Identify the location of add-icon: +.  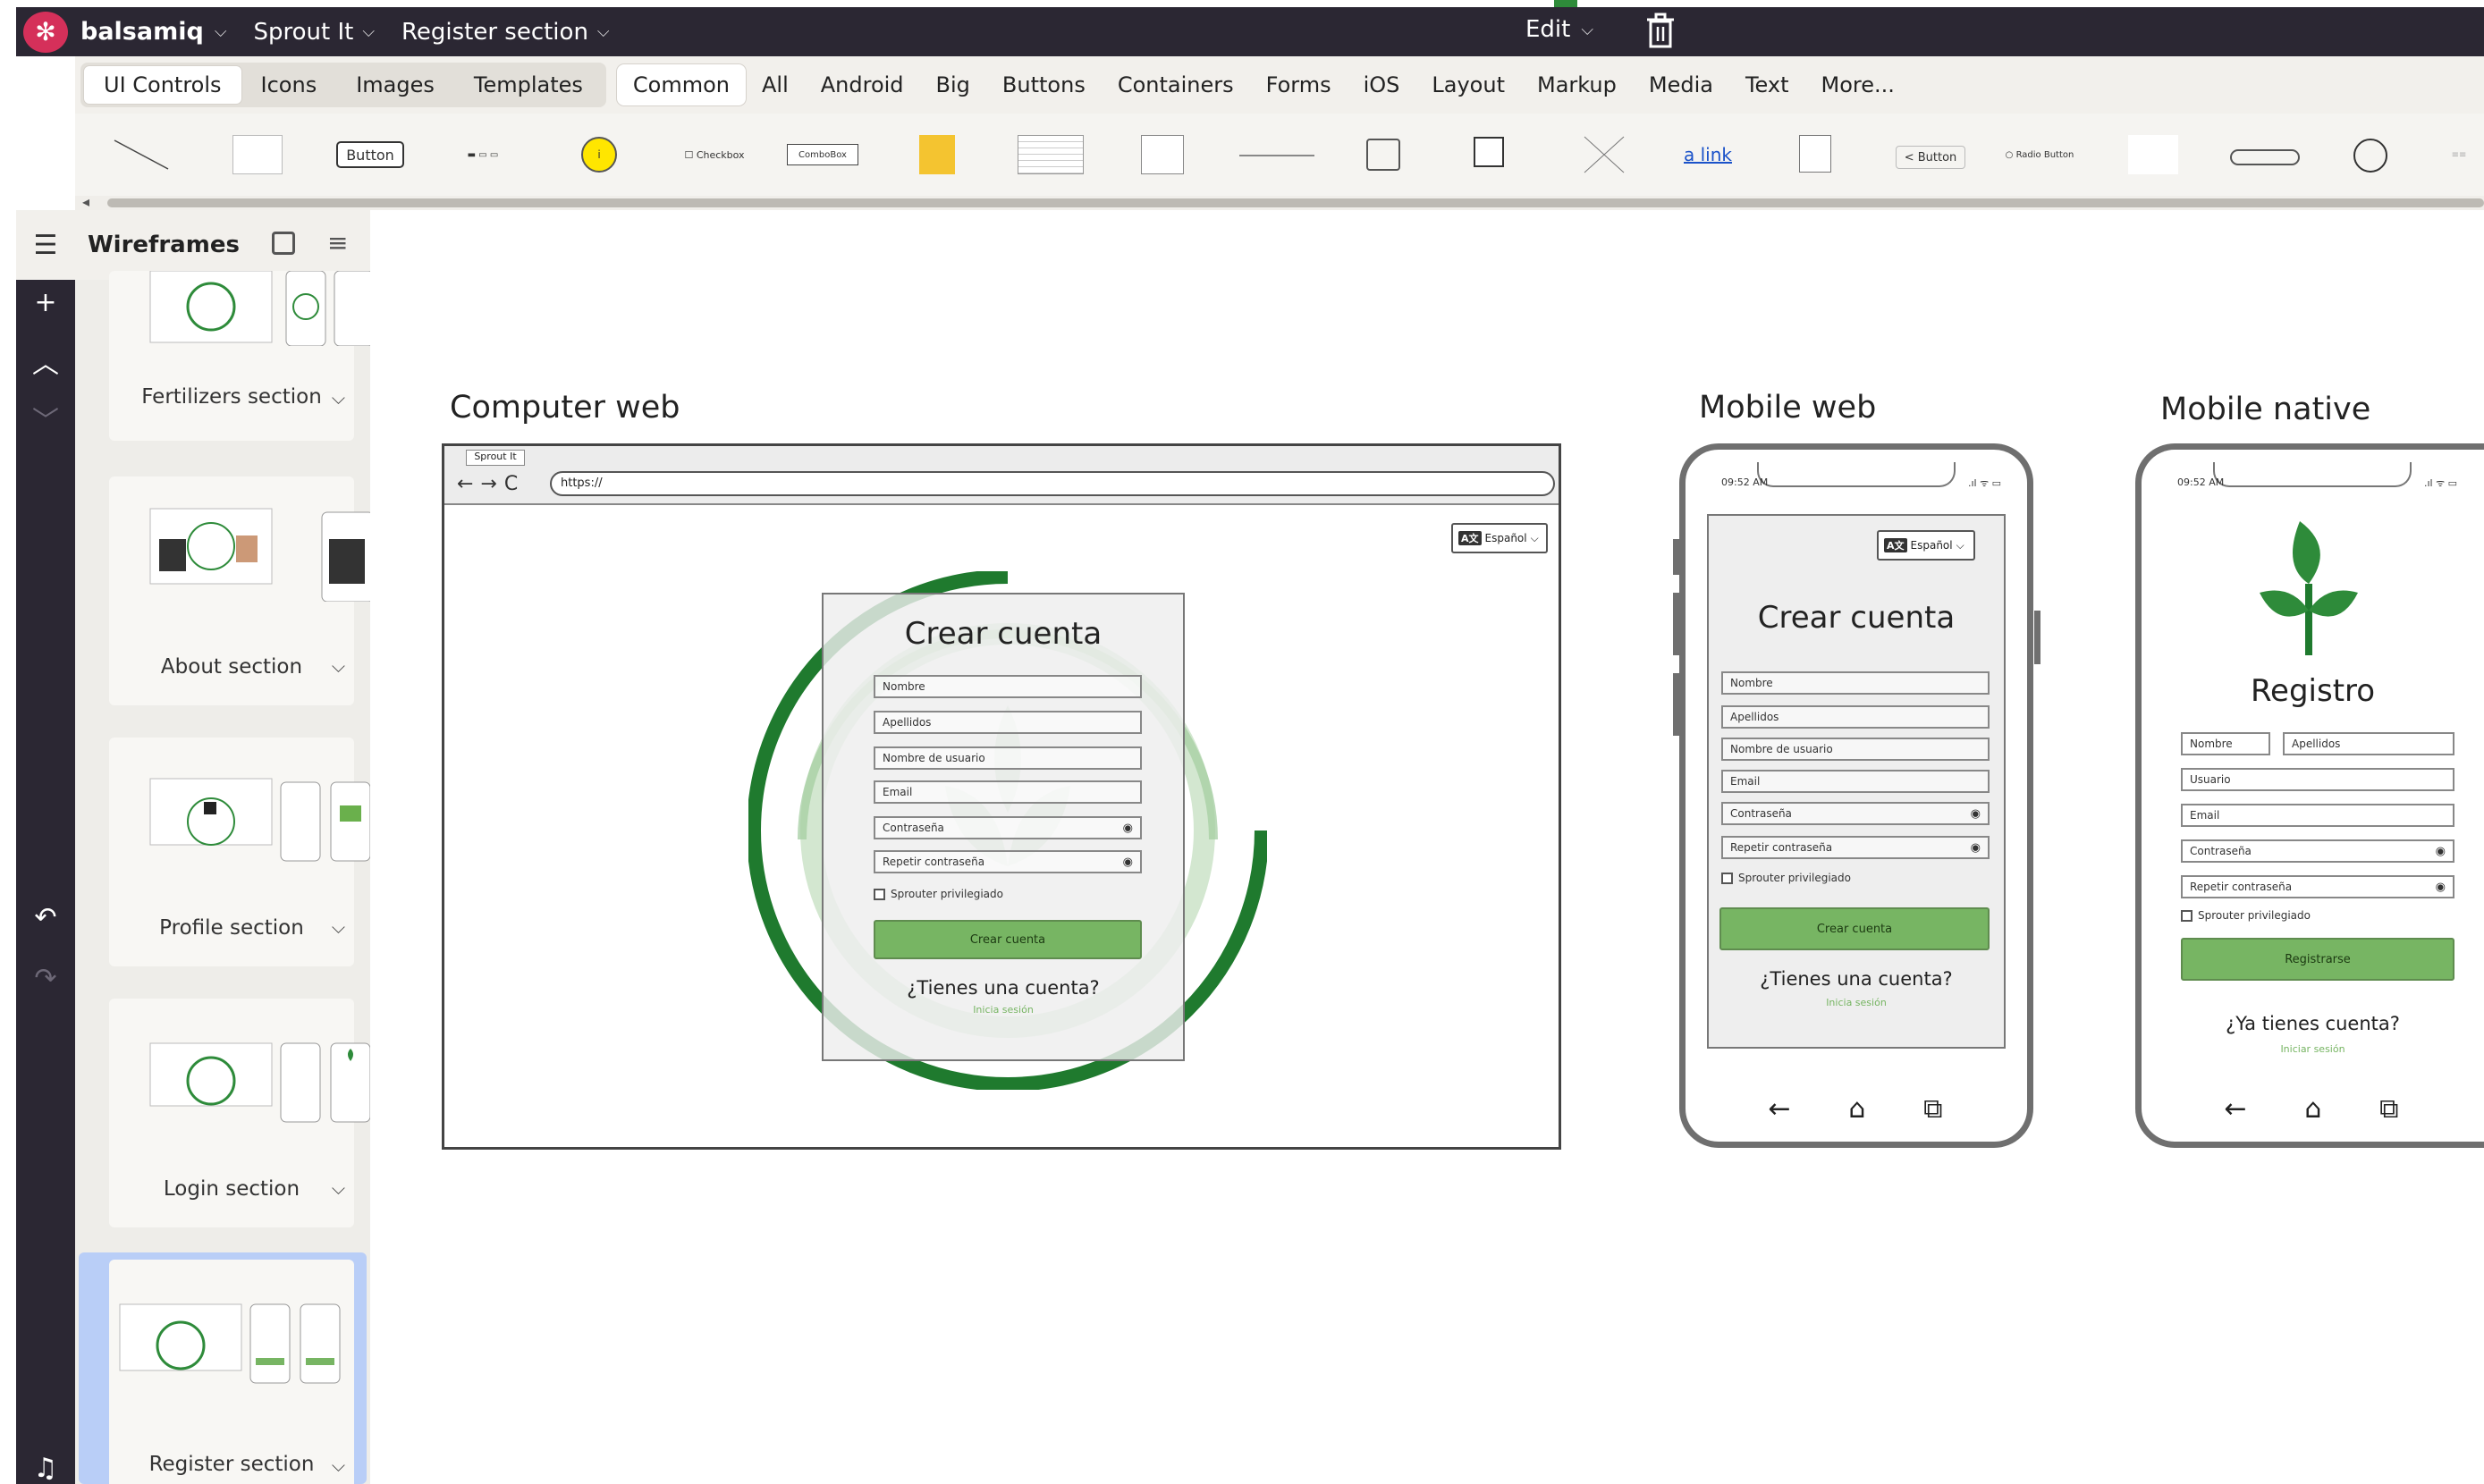
(46, 302).